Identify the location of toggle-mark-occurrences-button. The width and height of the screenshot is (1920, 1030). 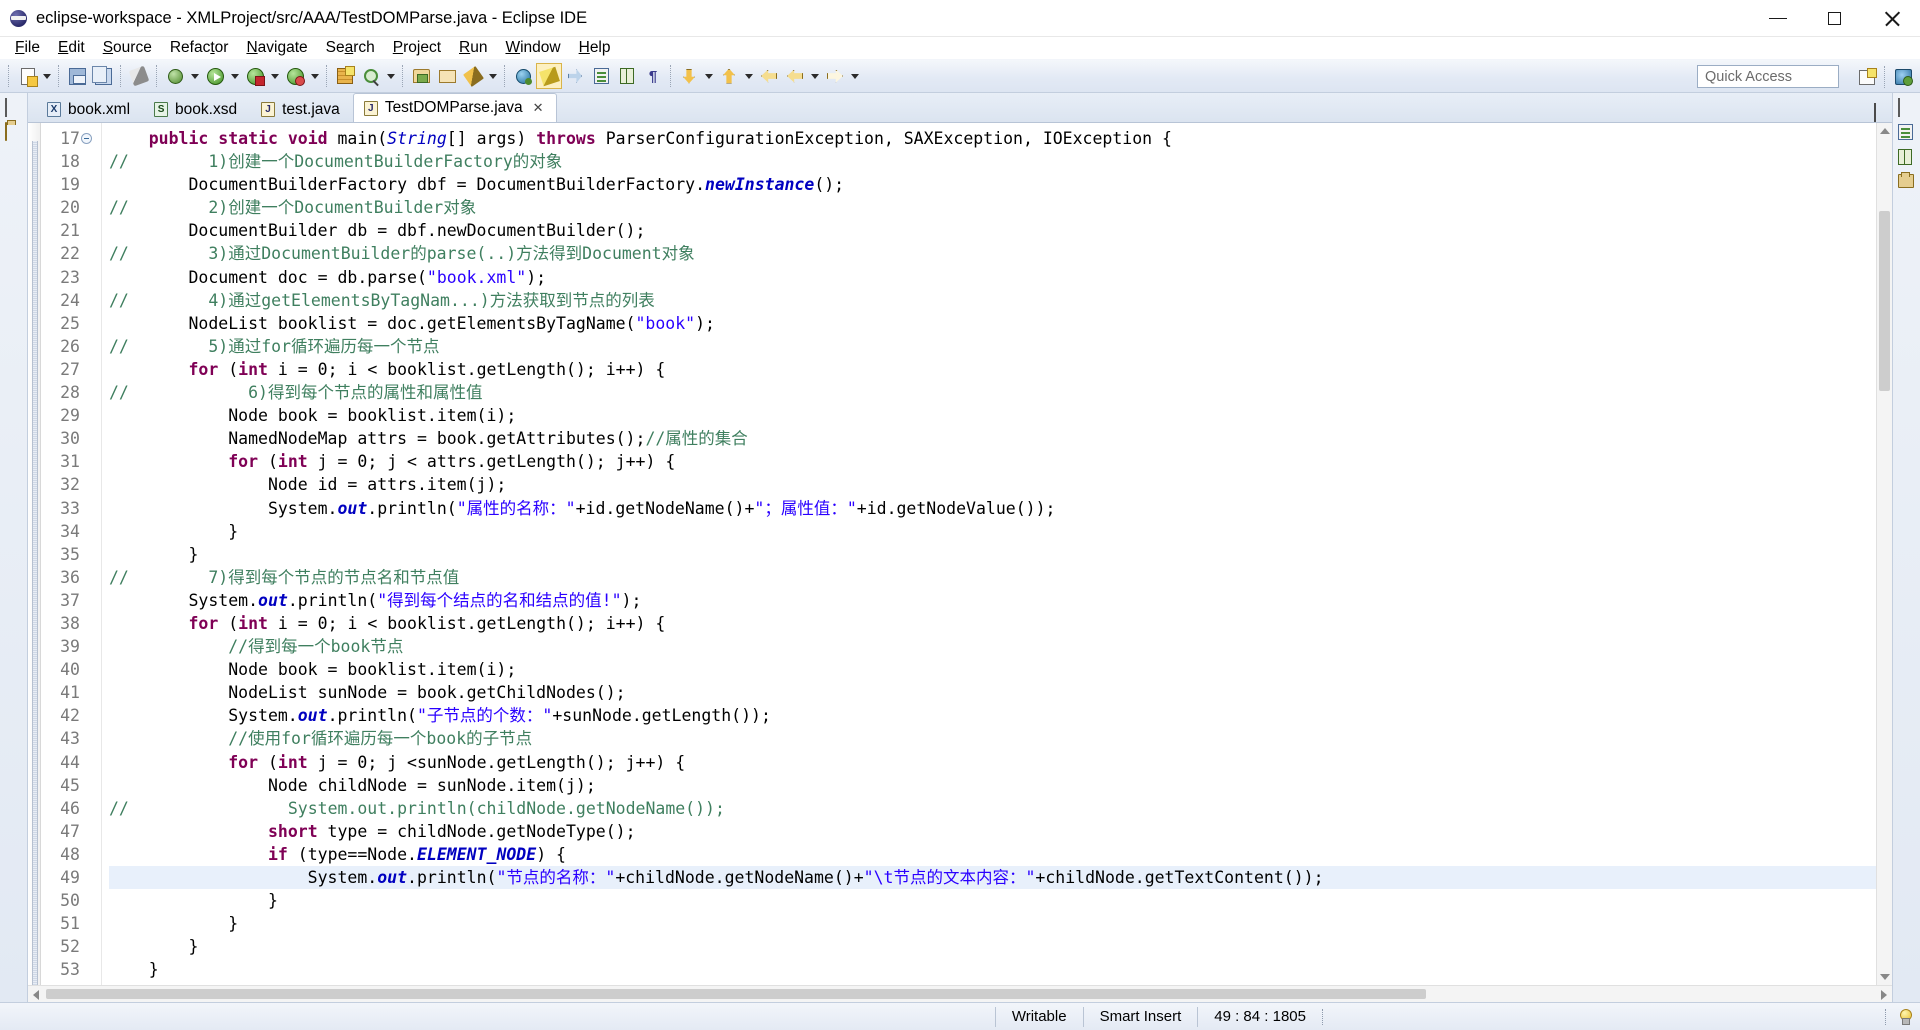
(549, 76).